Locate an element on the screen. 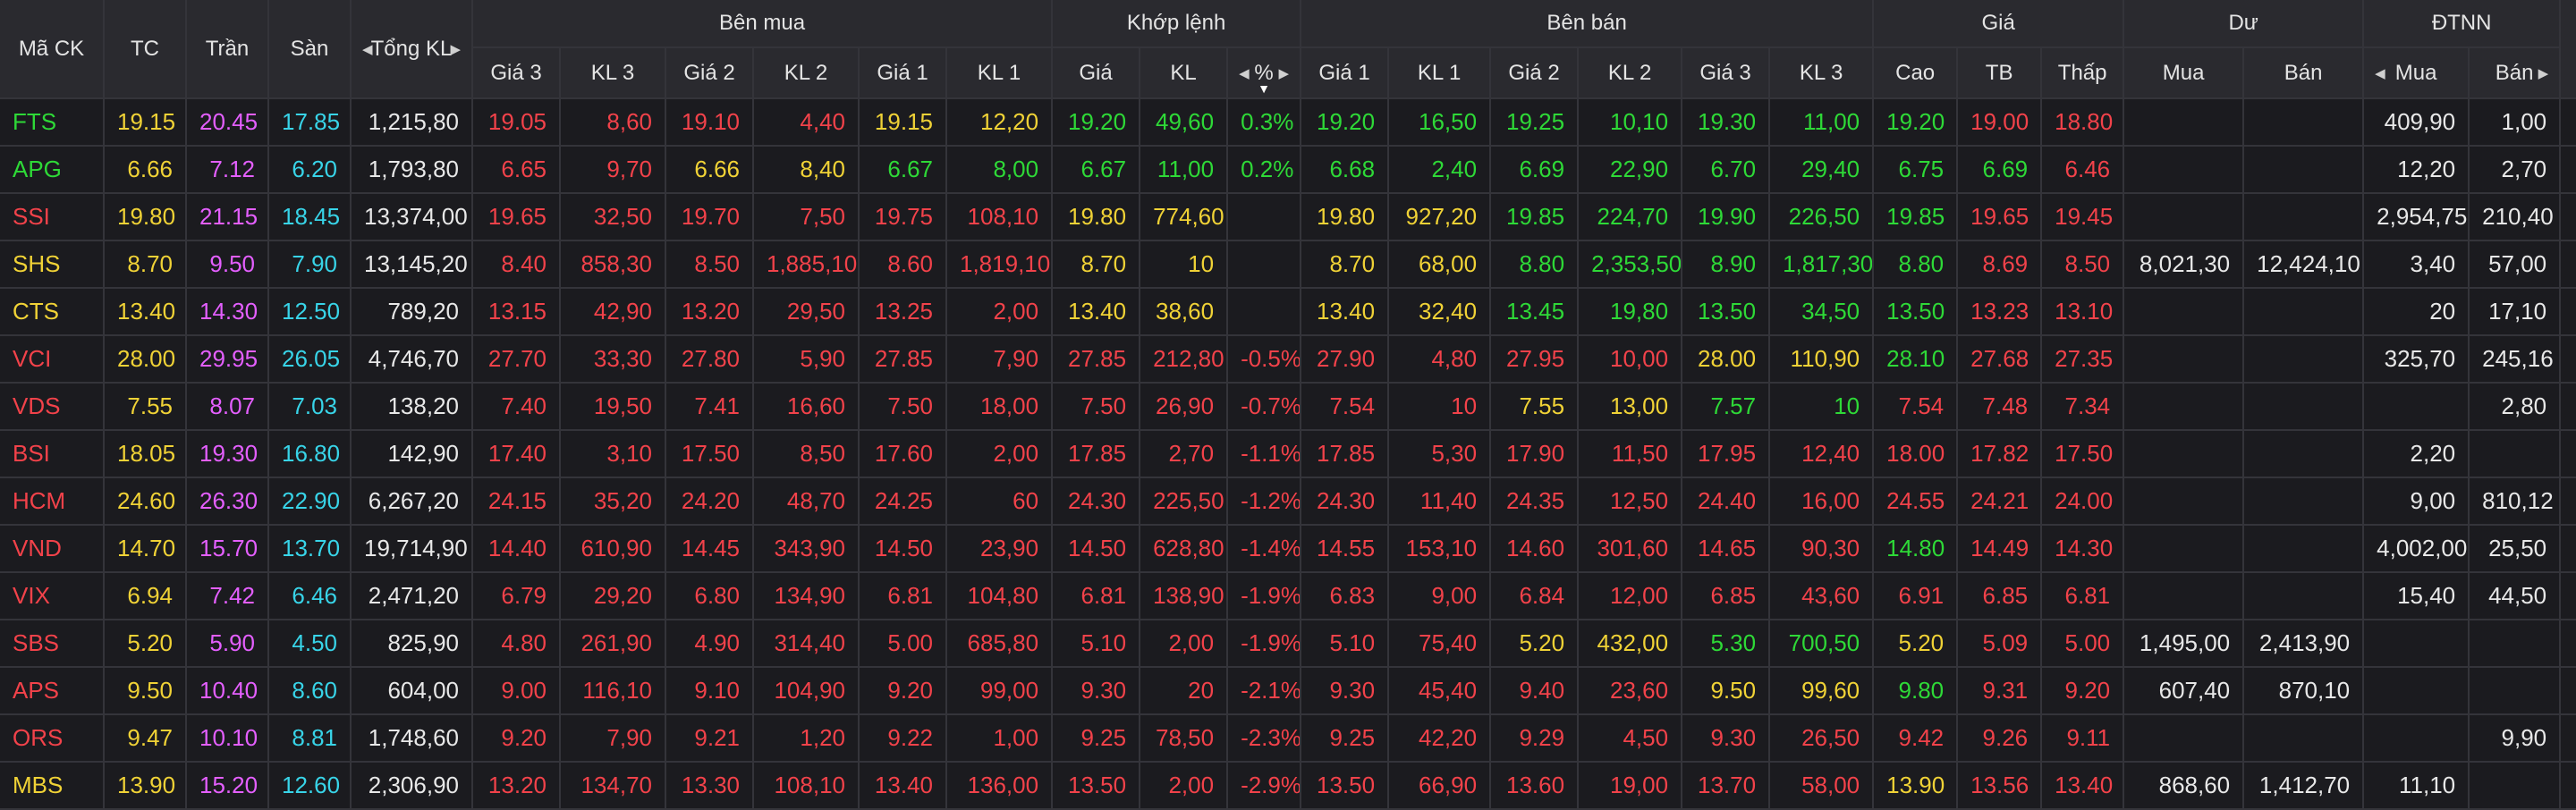 This screenshot has width=2576, height=810. cell-symbol: SSI is located at coordinates (52, 217).